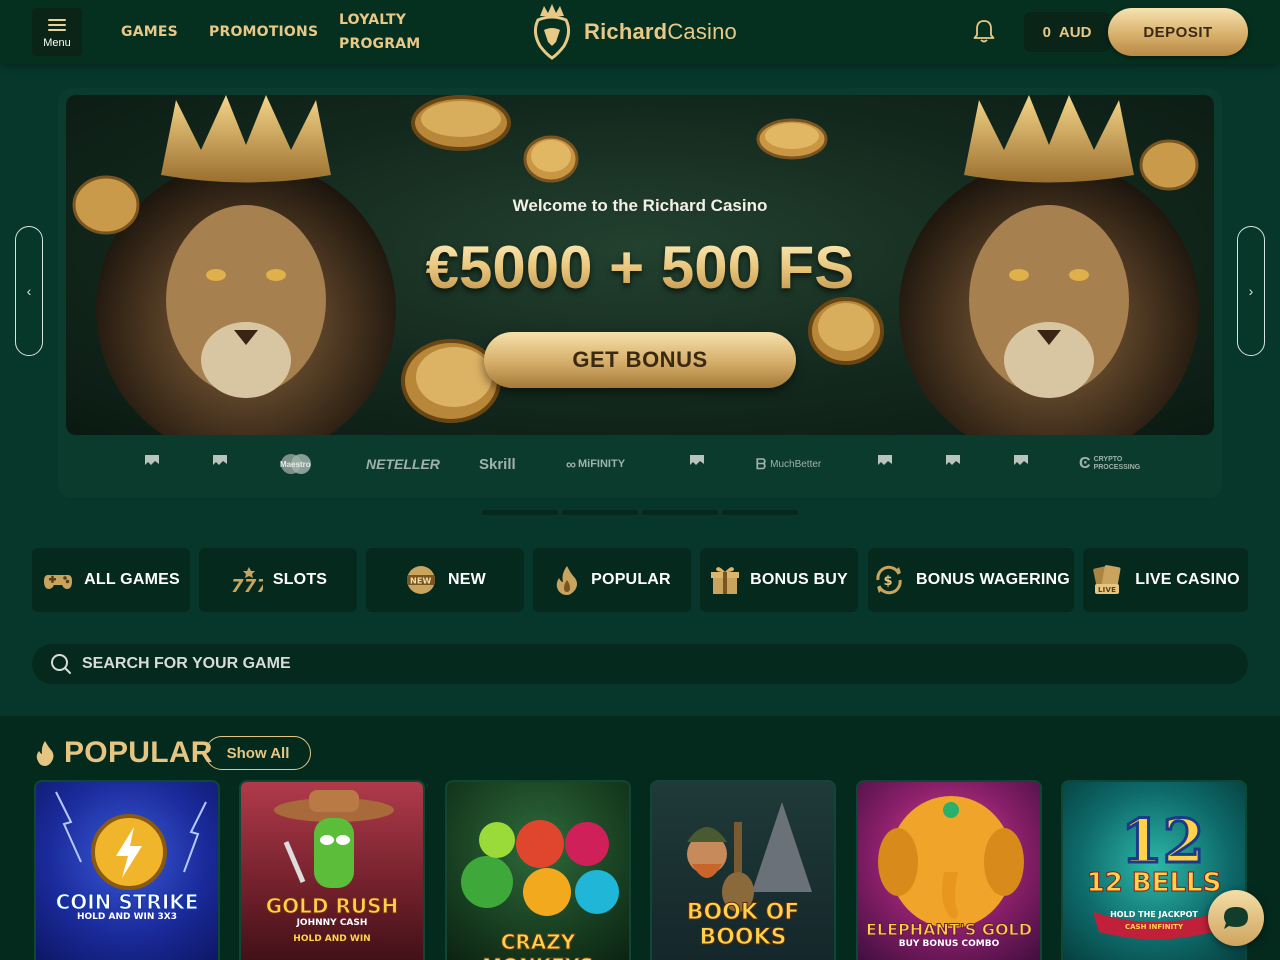 The width and height of the screenshot is (1280, 960). I want to click on crypto-c-icon: Ͼ, so click(1085, 463).